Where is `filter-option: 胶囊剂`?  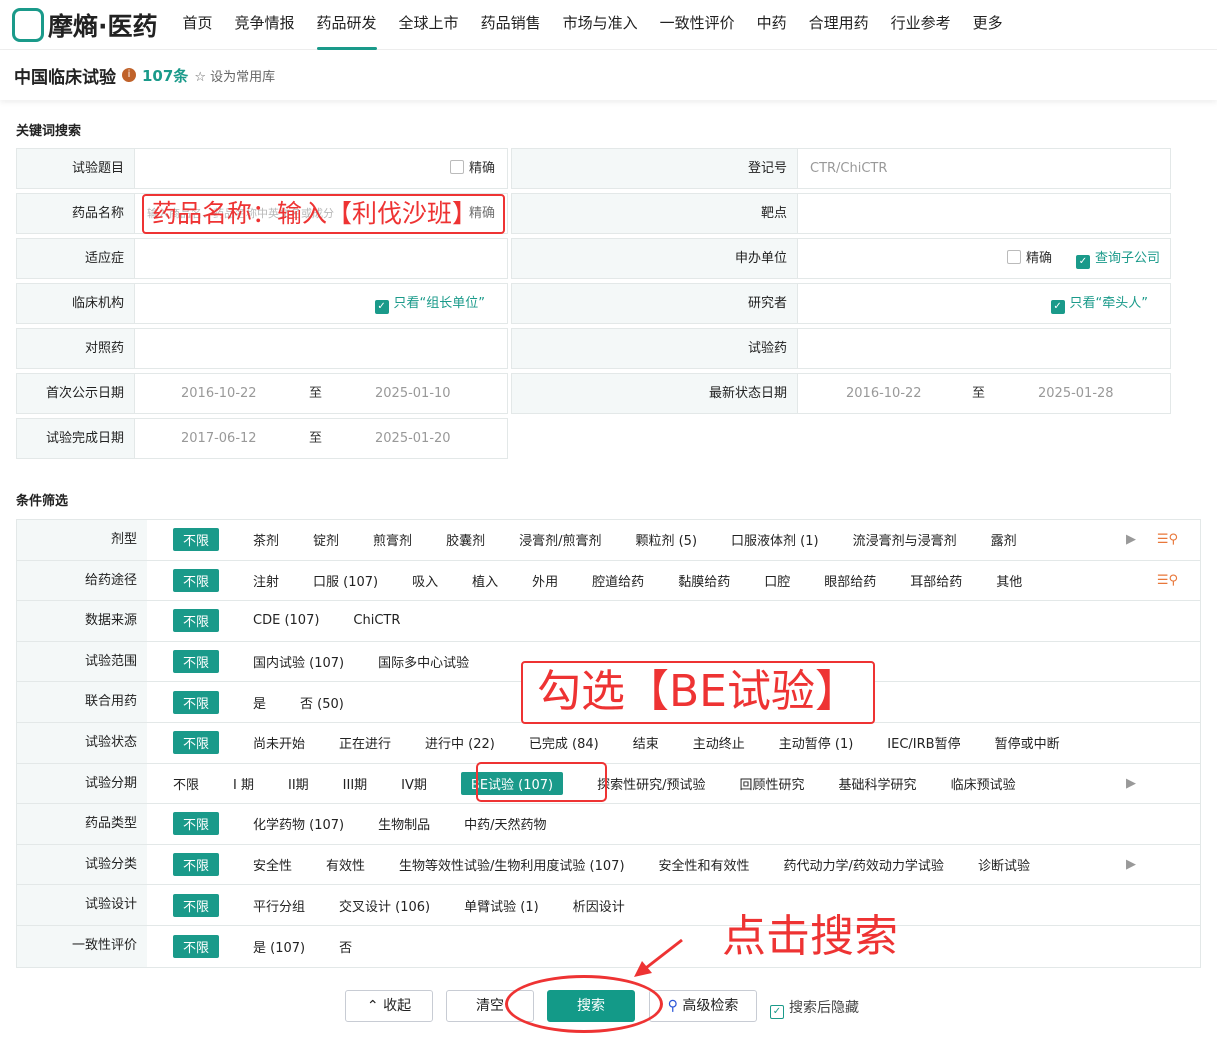
filter-option: 胶囊剂 is located at coordinates (465, 539).